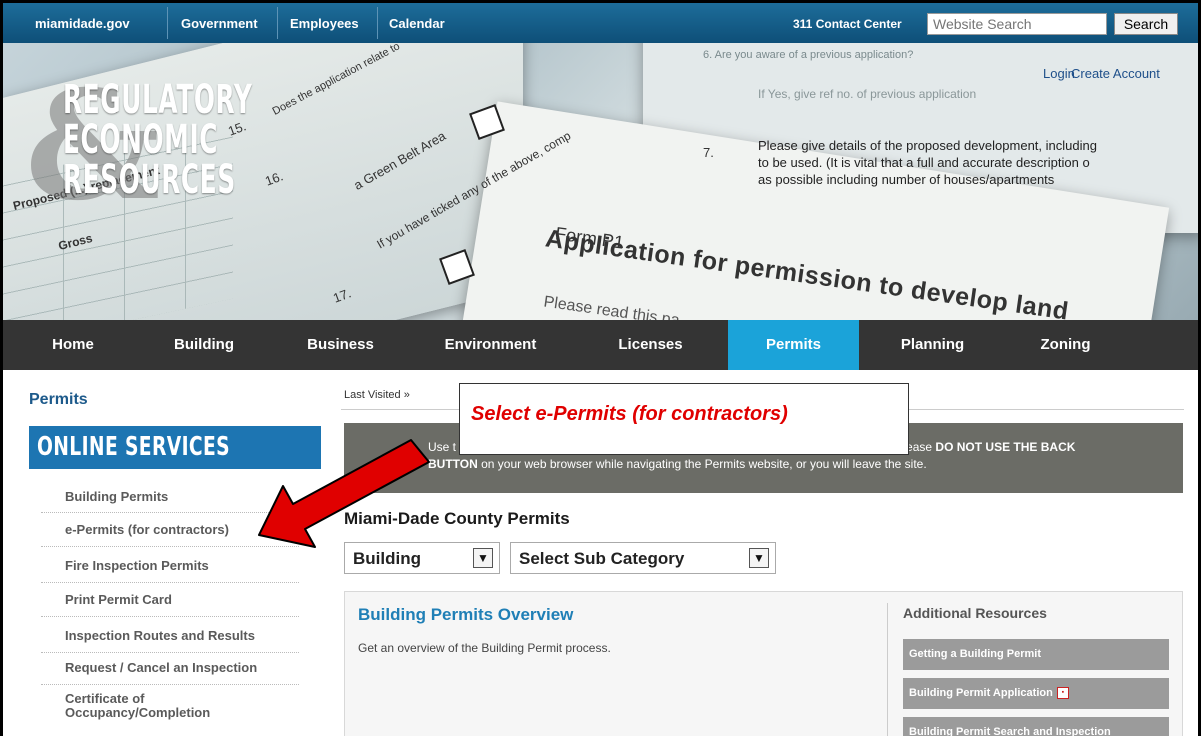 This screenshot has width=1201, height=736. I want to click on sidebar-item-e-permits: e-Permits (for contractors), so click(147, 529).